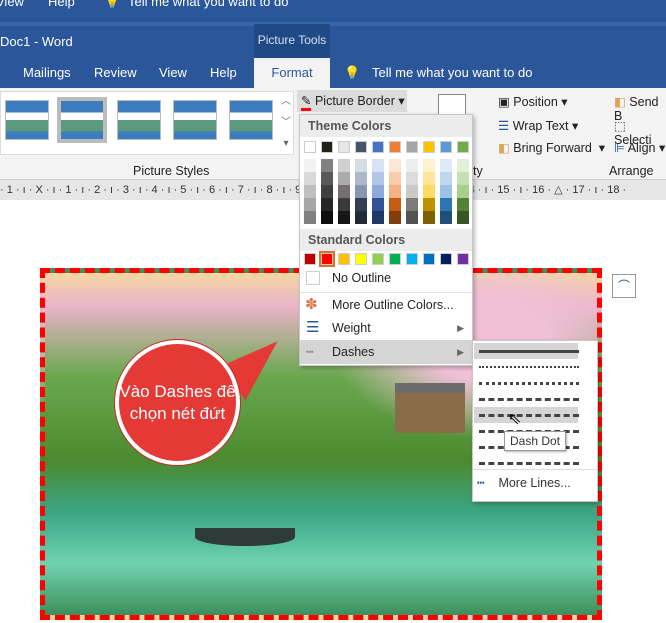 Image resolution: width=666 pixels, height=623 pixels. Describe the element at coordinates (452, 73) in the screenshot. I see `tell-me-input: Tell me what you want to do` at that location.